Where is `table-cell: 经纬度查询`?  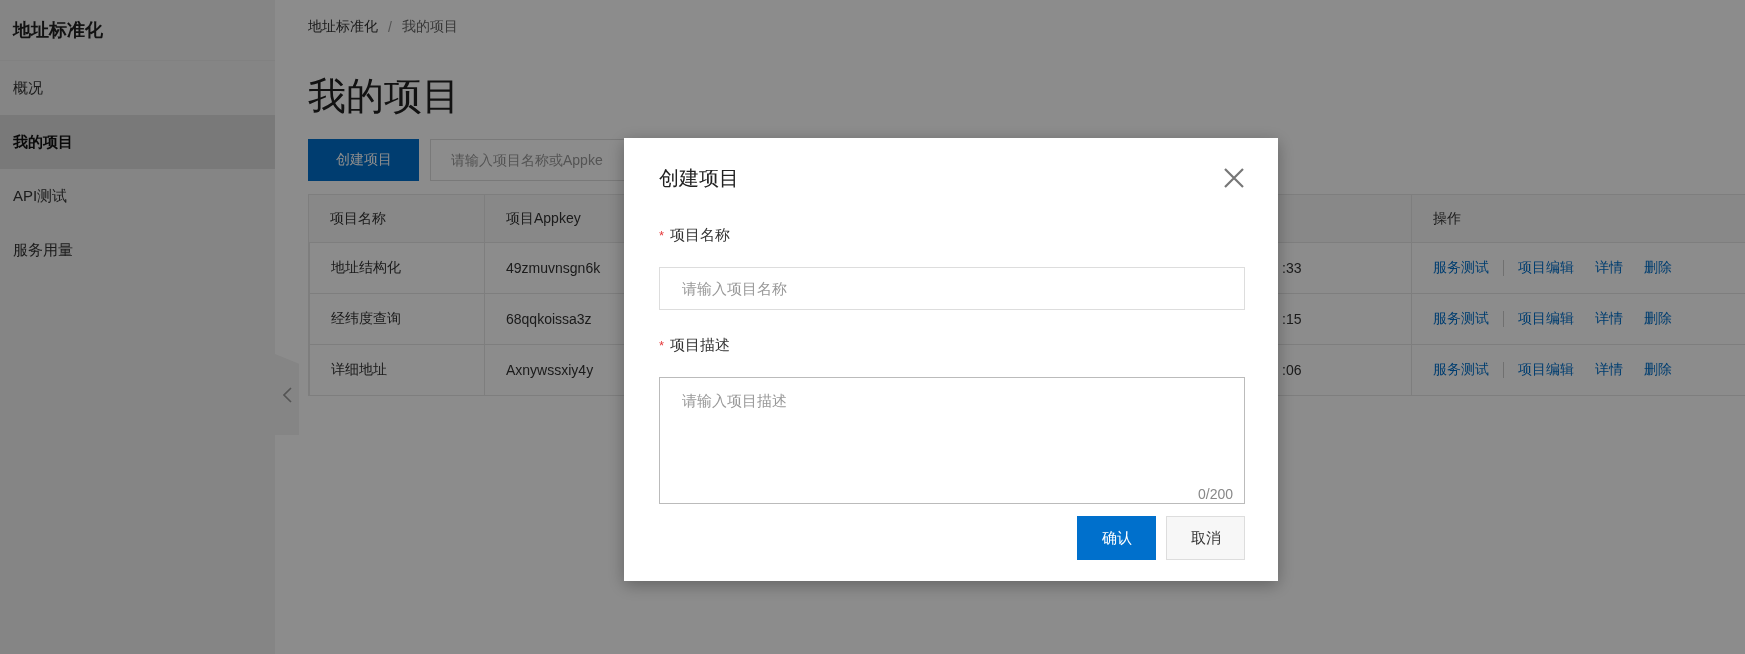
table-cell: 经纬度查询 is located at coordinates (396, 319).